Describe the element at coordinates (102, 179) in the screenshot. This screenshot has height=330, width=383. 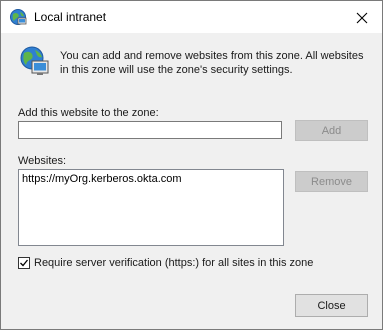
I see `list-item: https://myOrg.kerberos.okta.com` at that location.